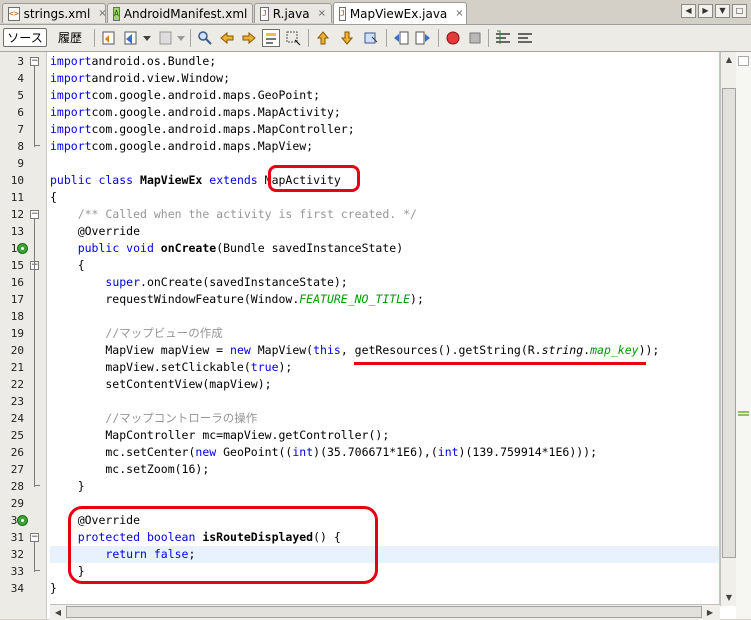  What do you see at coordinates (400, 13) in the screenshot?
I see `tab-mapviewex-java: J MapViewEx.java ×` at bounding box center [400, 13].